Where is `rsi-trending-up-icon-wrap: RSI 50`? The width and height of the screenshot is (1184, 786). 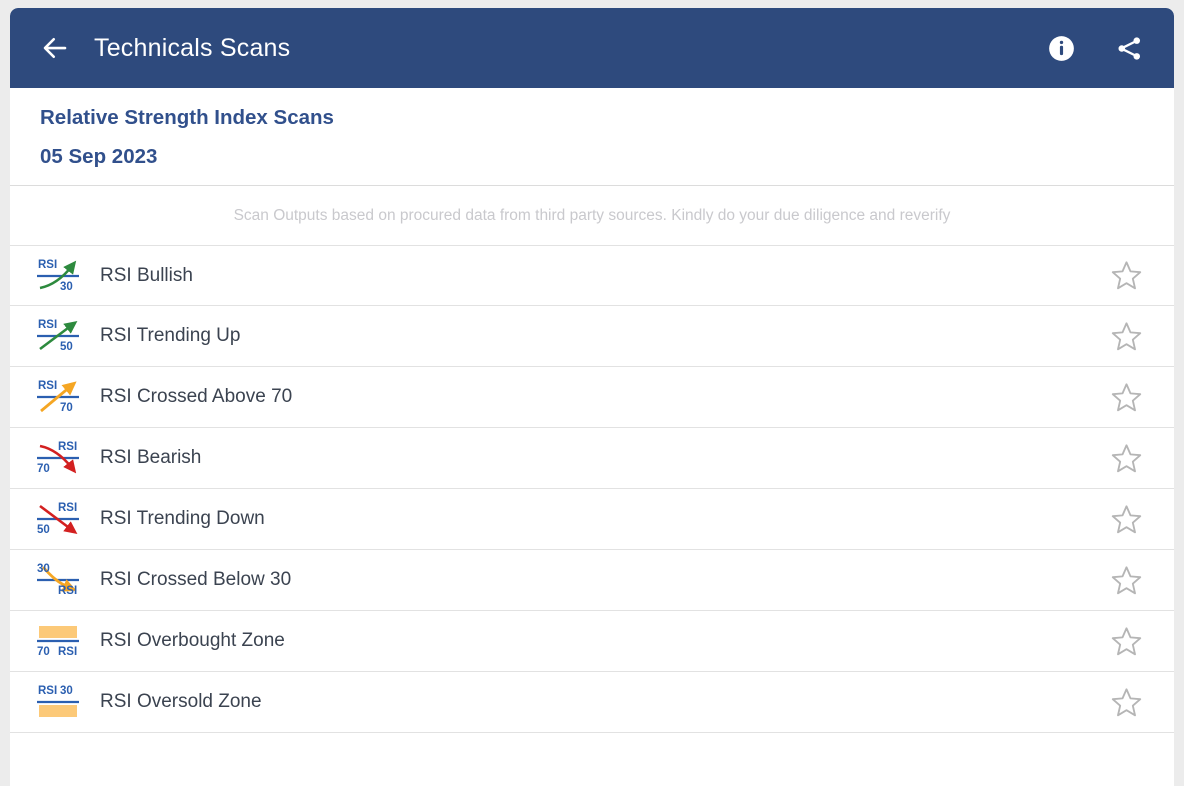
rsi-trending-up-icon-wrap: RSI 50 is located at coordinates (58, 336).